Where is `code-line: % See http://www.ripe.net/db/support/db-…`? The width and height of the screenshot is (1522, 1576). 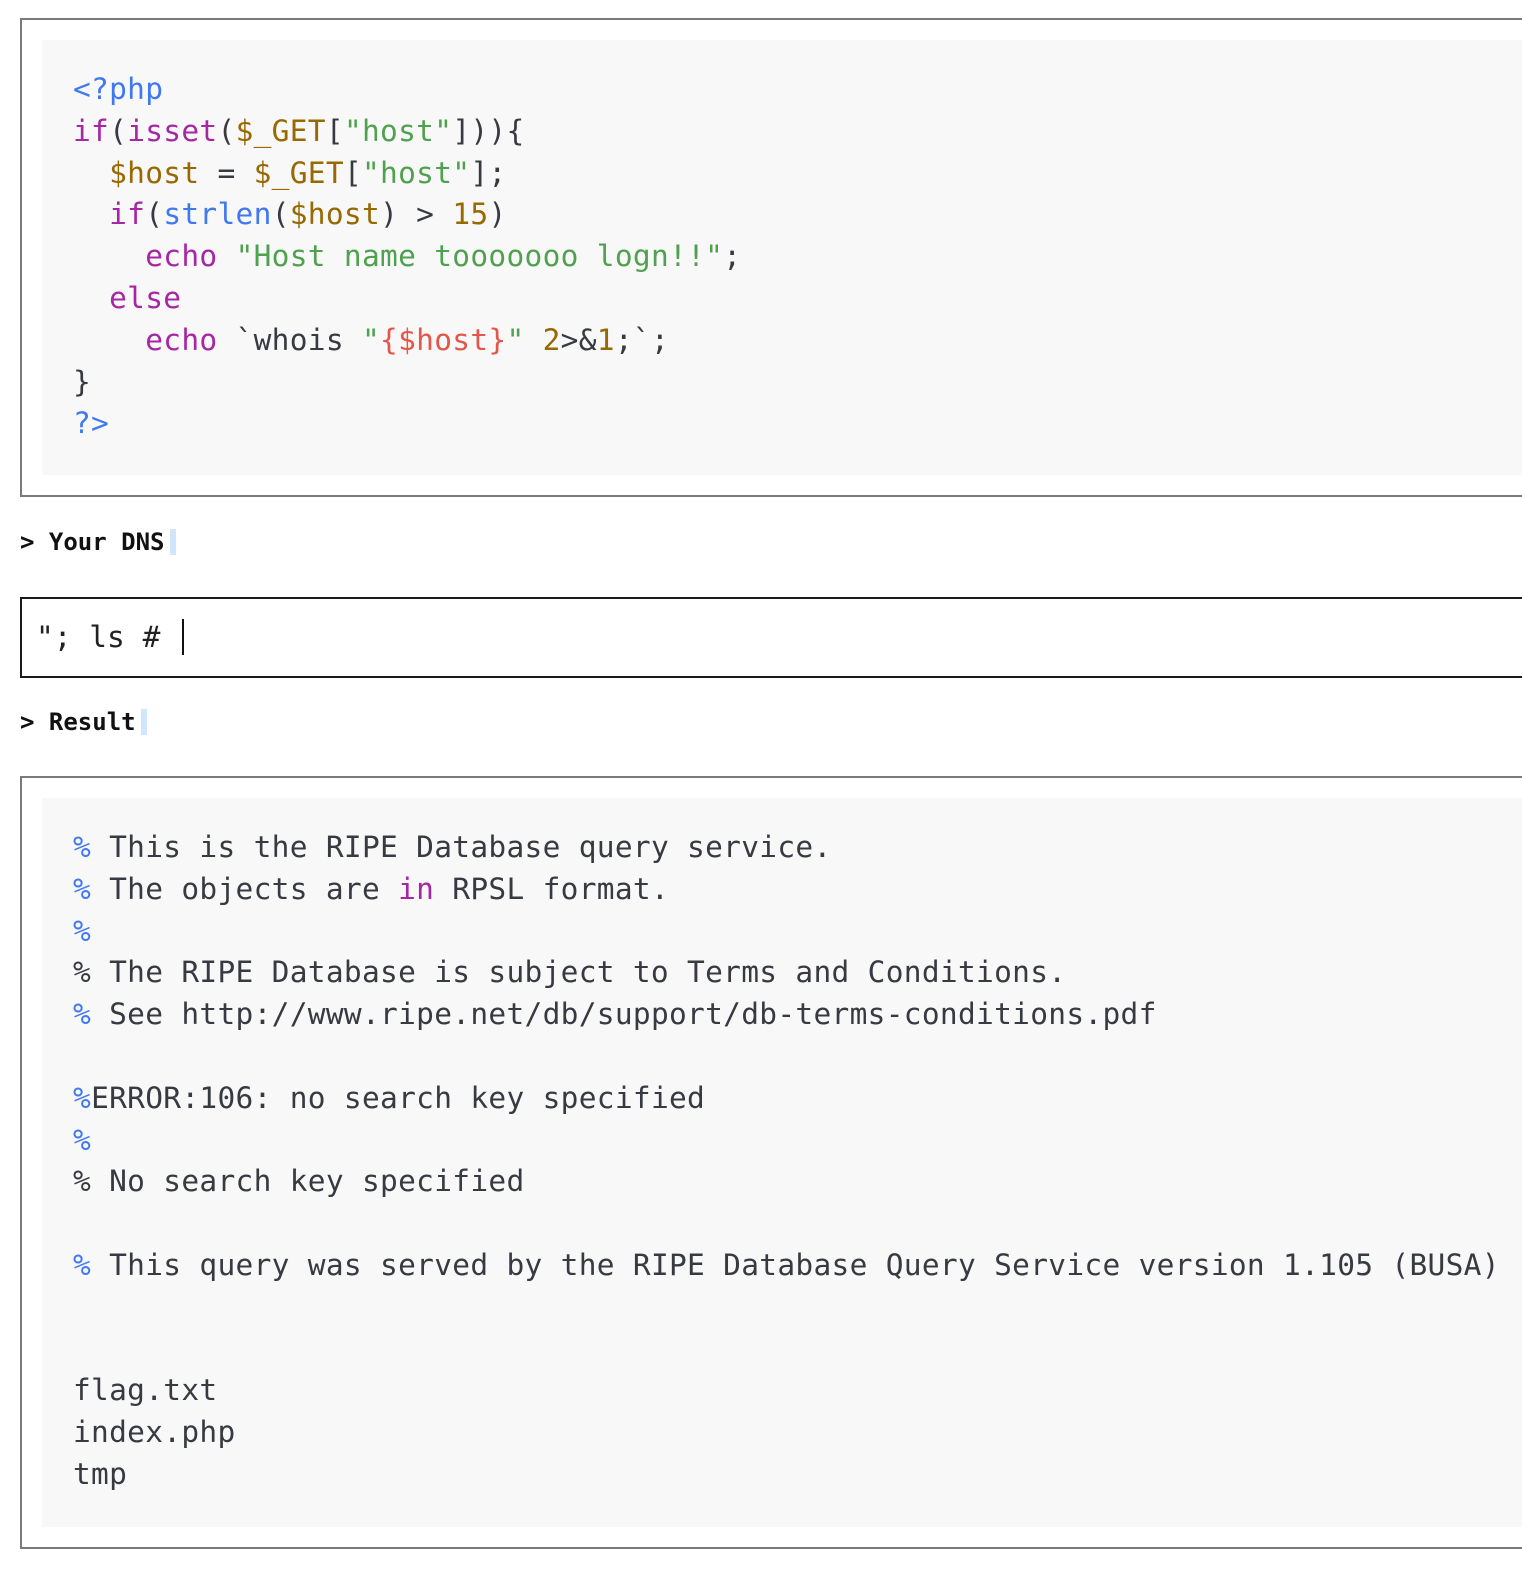 code-line: % See http://www.ripe.net/db/support/db-… is located at coordinates (615, 1014).